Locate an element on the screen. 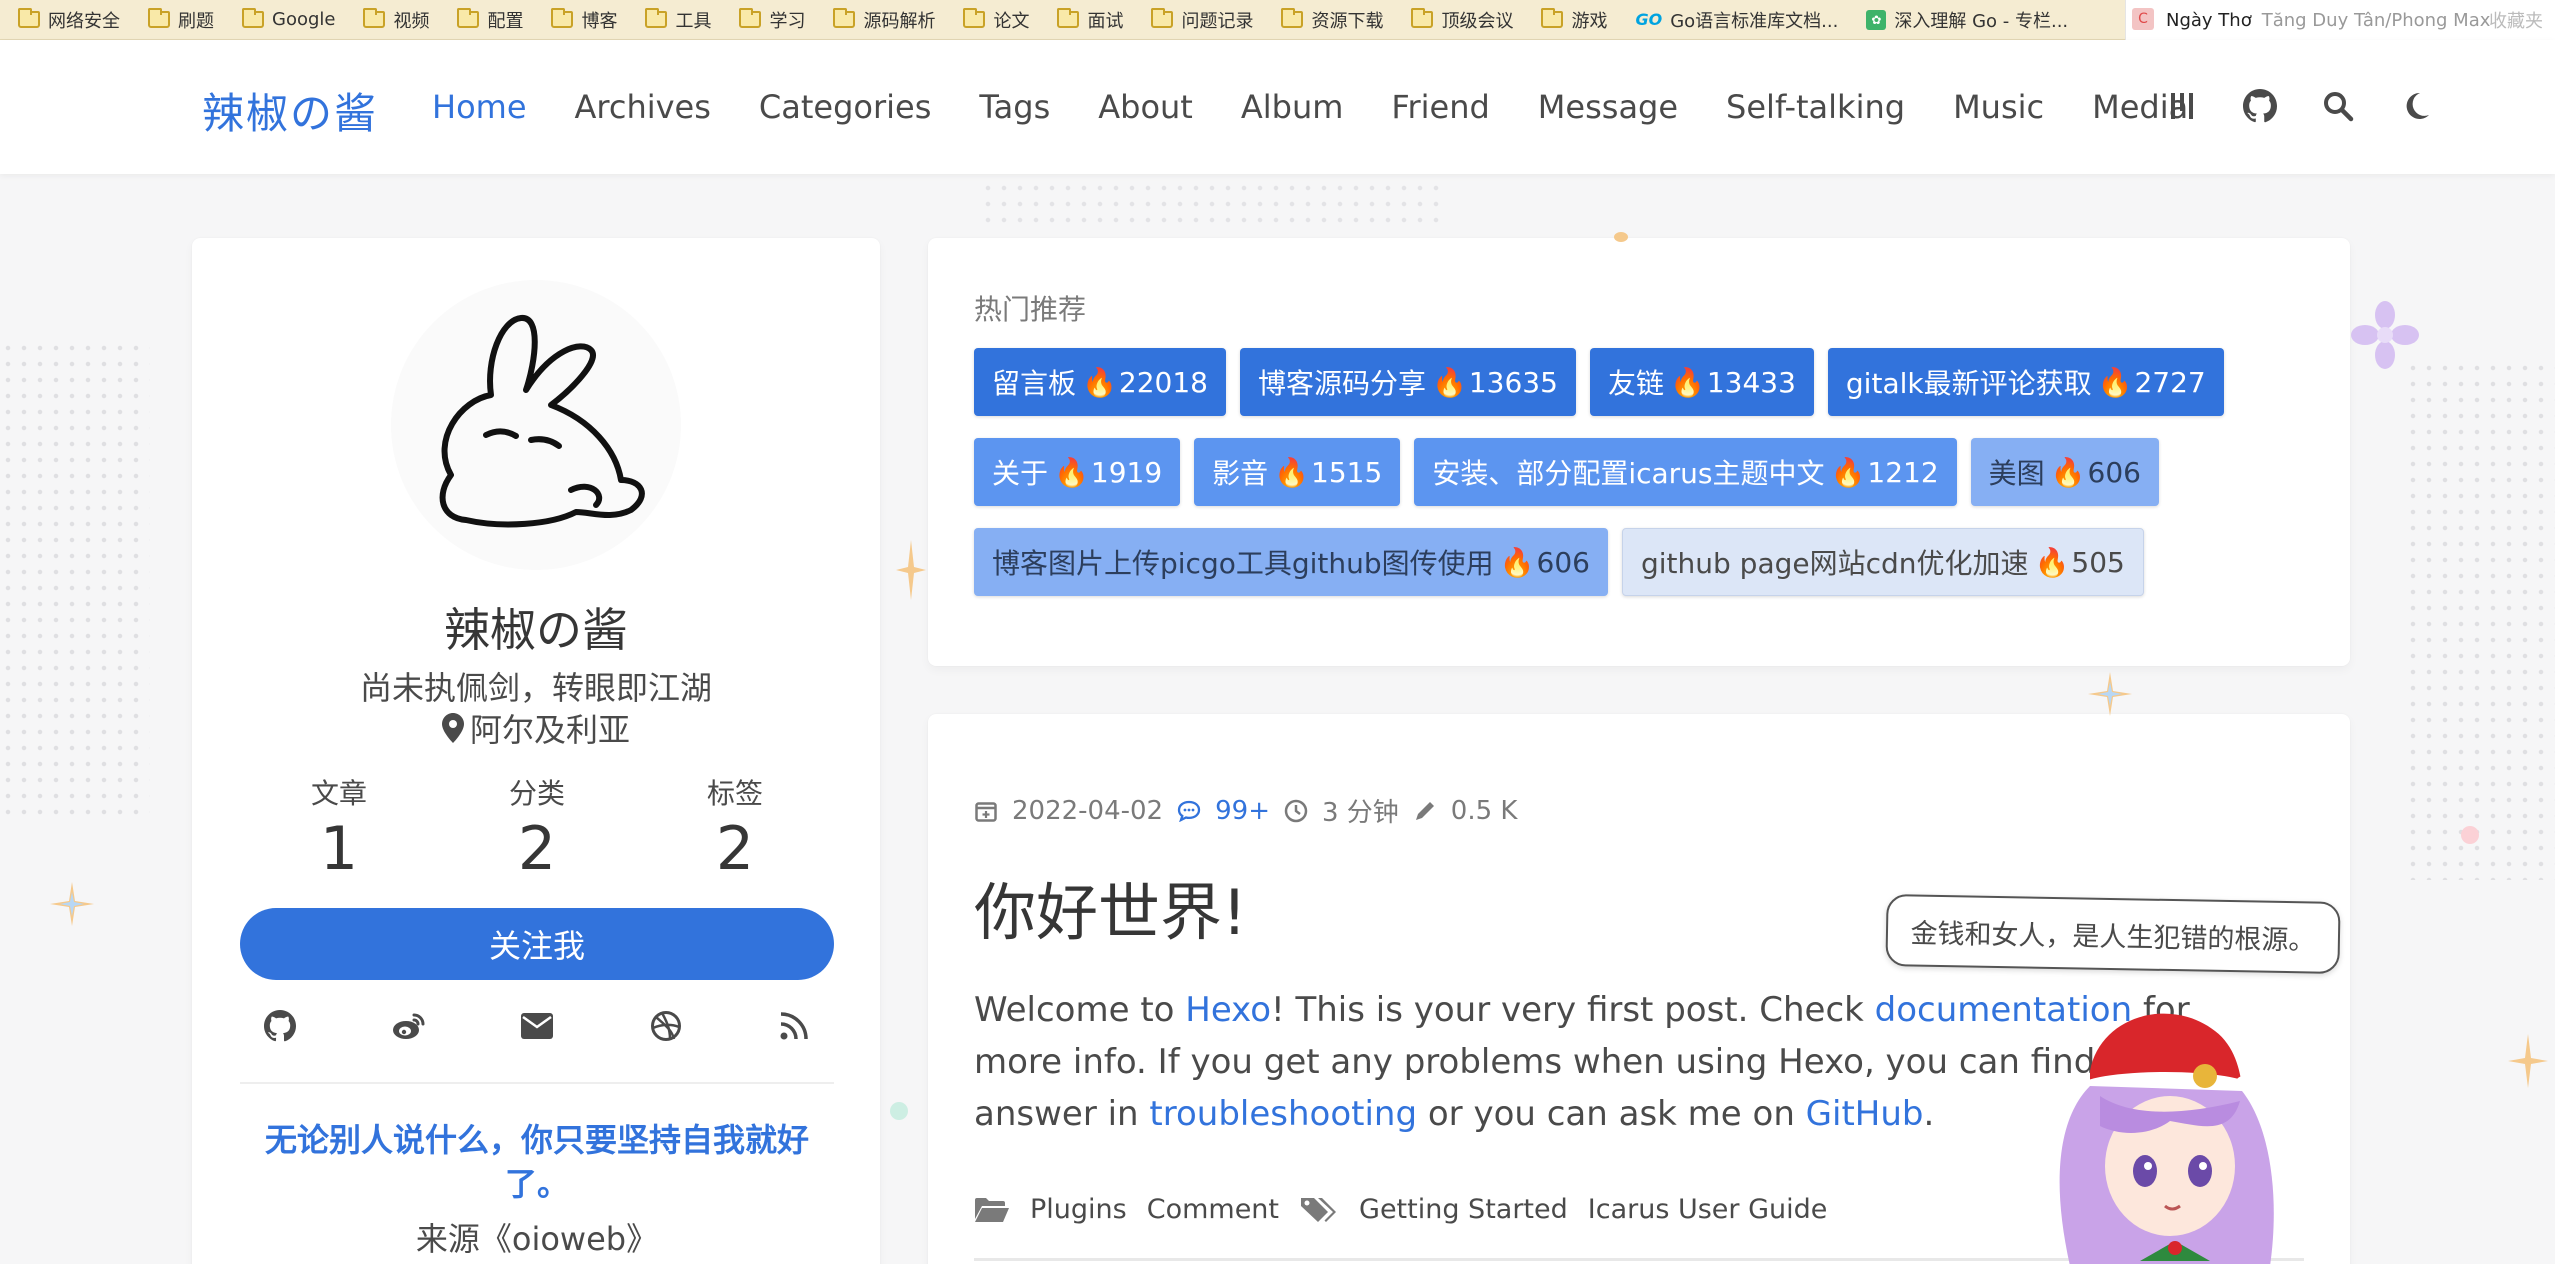 The height and width of the screenshot is (1264, 2555). nav-item-tags: Tags is located at coordinates (1014, 107).